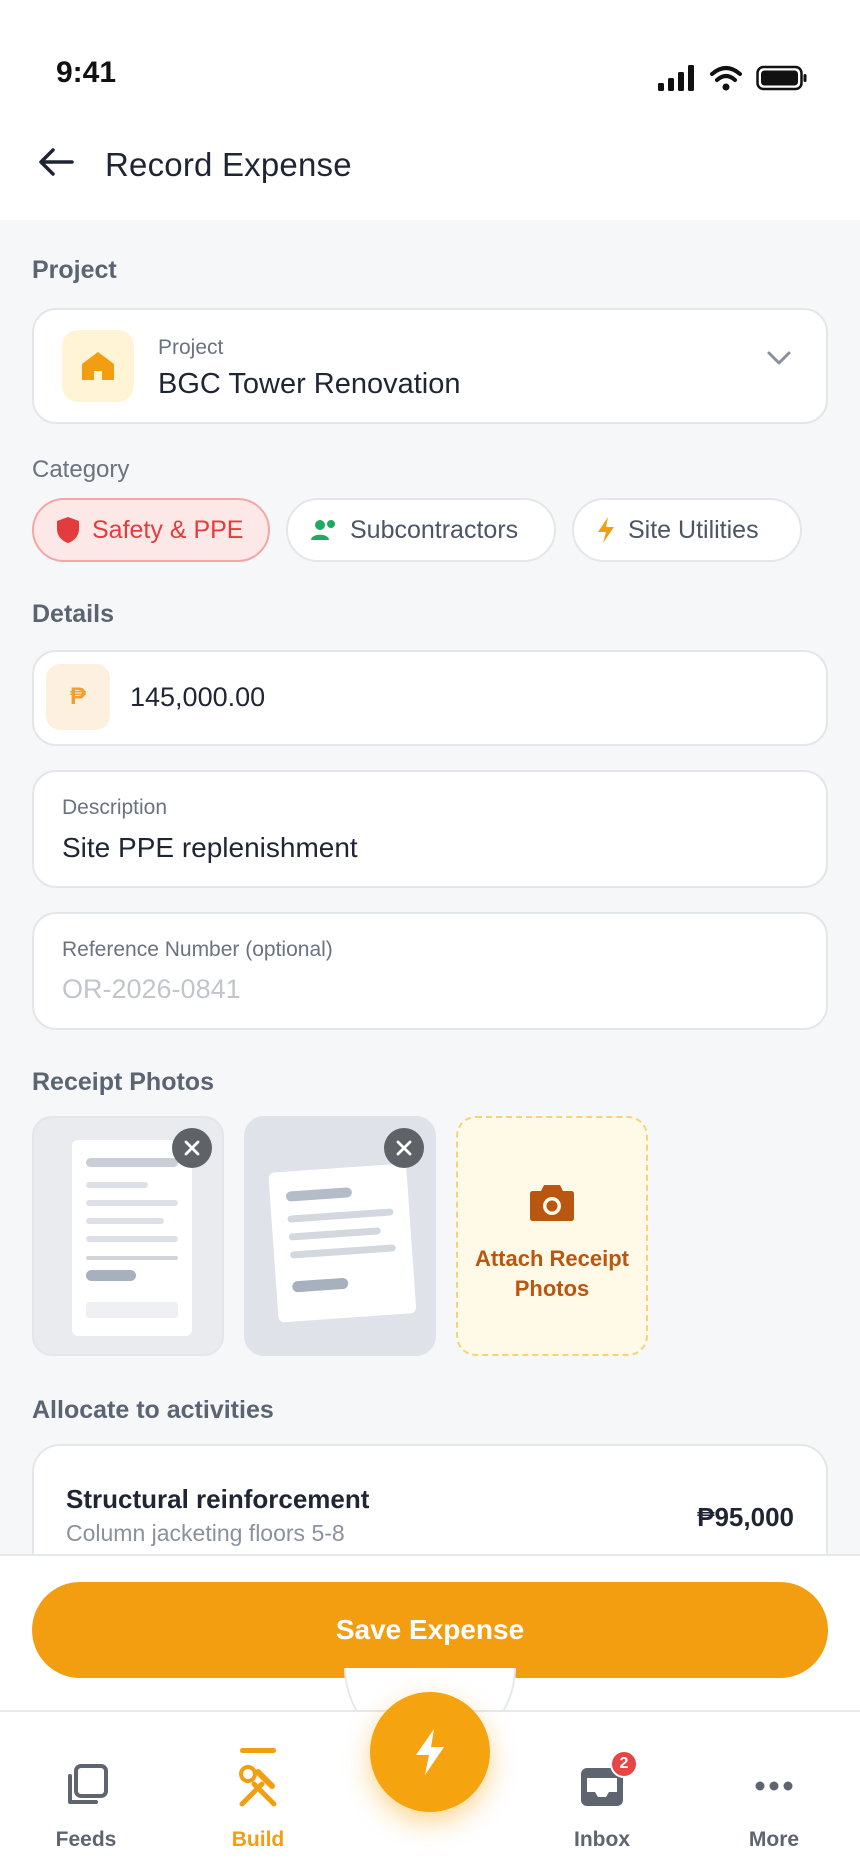  Describe the element at coordinates (602, 1788) in the screenshot. I see `nav-item-inbox: 2 Inbox` at that location.